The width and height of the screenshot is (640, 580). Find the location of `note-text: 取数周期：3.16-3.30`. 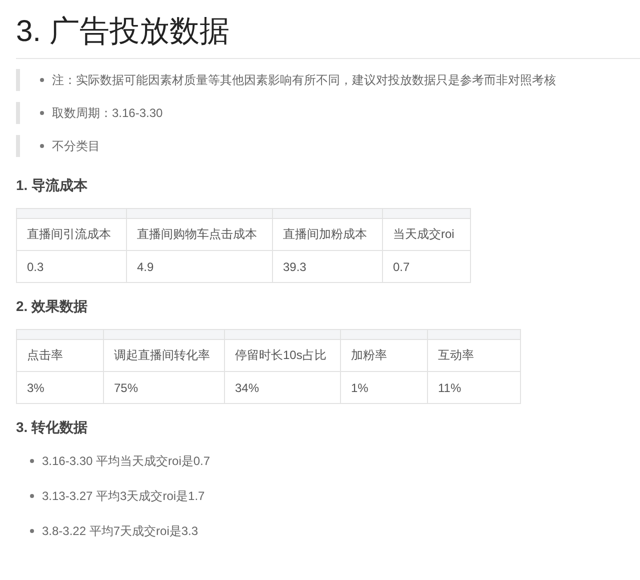

note-text: 取数周期：3.16-3.30 is located at coordinates (107, 113).